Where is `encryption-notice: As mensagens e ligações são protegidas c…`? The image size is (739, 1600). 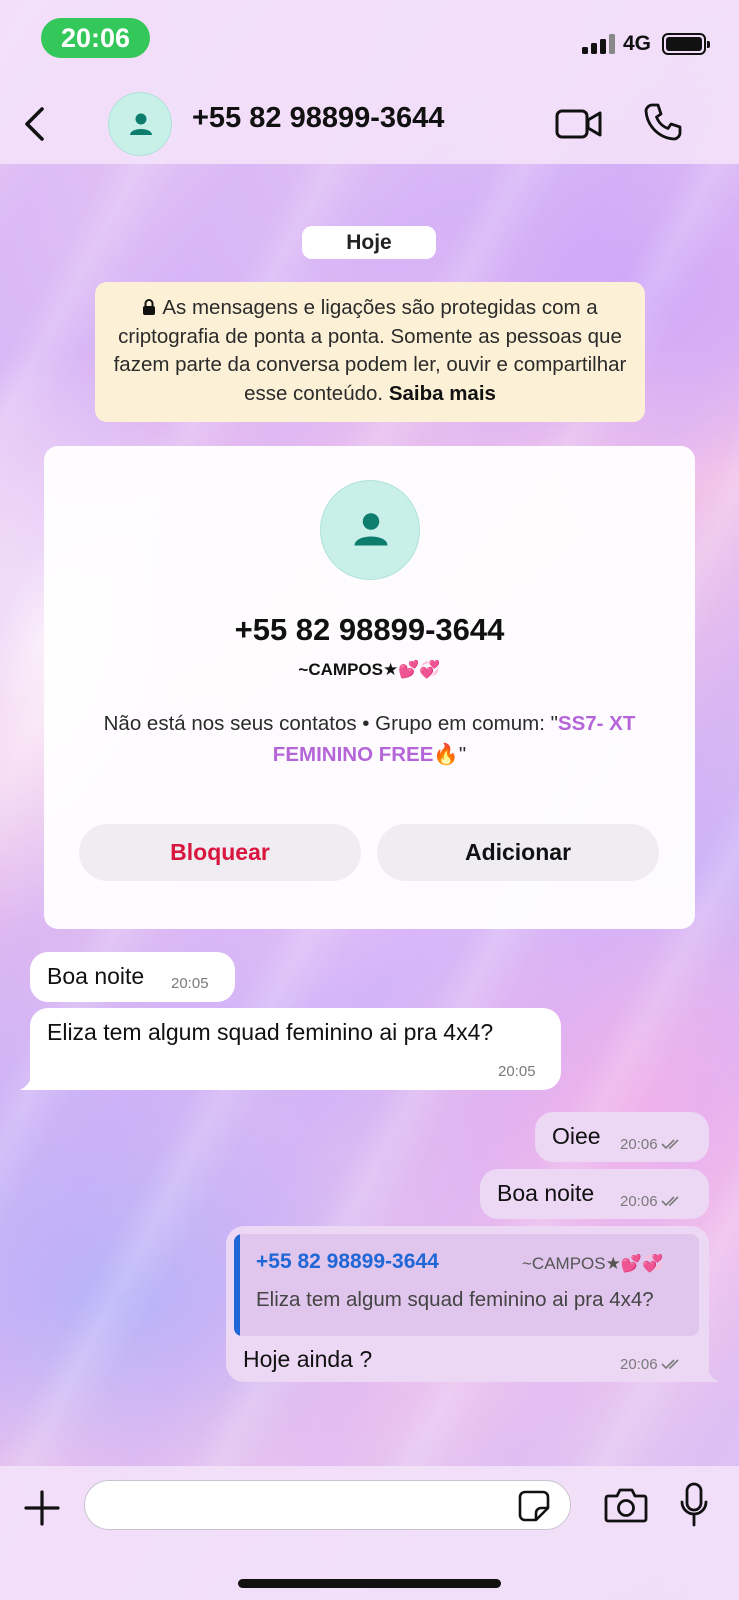 encryption-notice: As mensagens e ligações são protegidas c… is located at coordinates (370, 352).